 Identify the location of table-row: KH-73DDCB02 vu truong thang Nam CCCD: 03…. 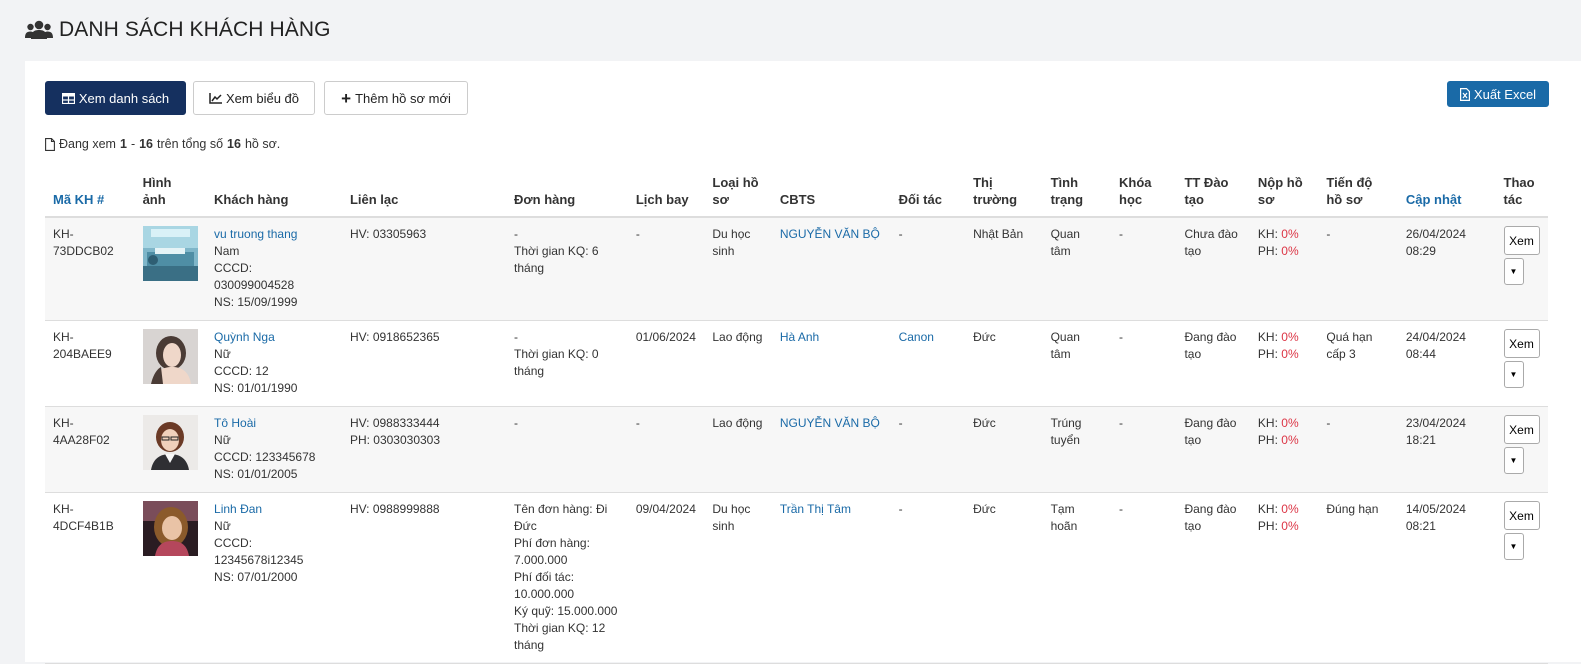
(796, 269).